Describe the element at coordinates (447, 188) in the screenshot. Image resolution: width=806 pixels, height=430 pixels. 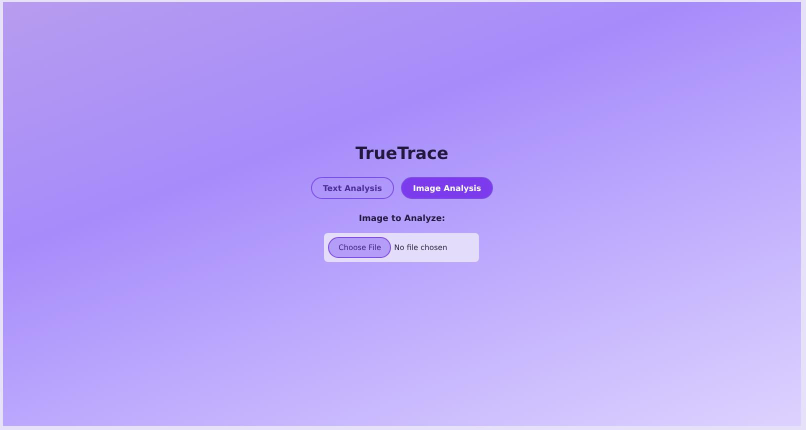
I see `tab: Image Analysis` at that location.